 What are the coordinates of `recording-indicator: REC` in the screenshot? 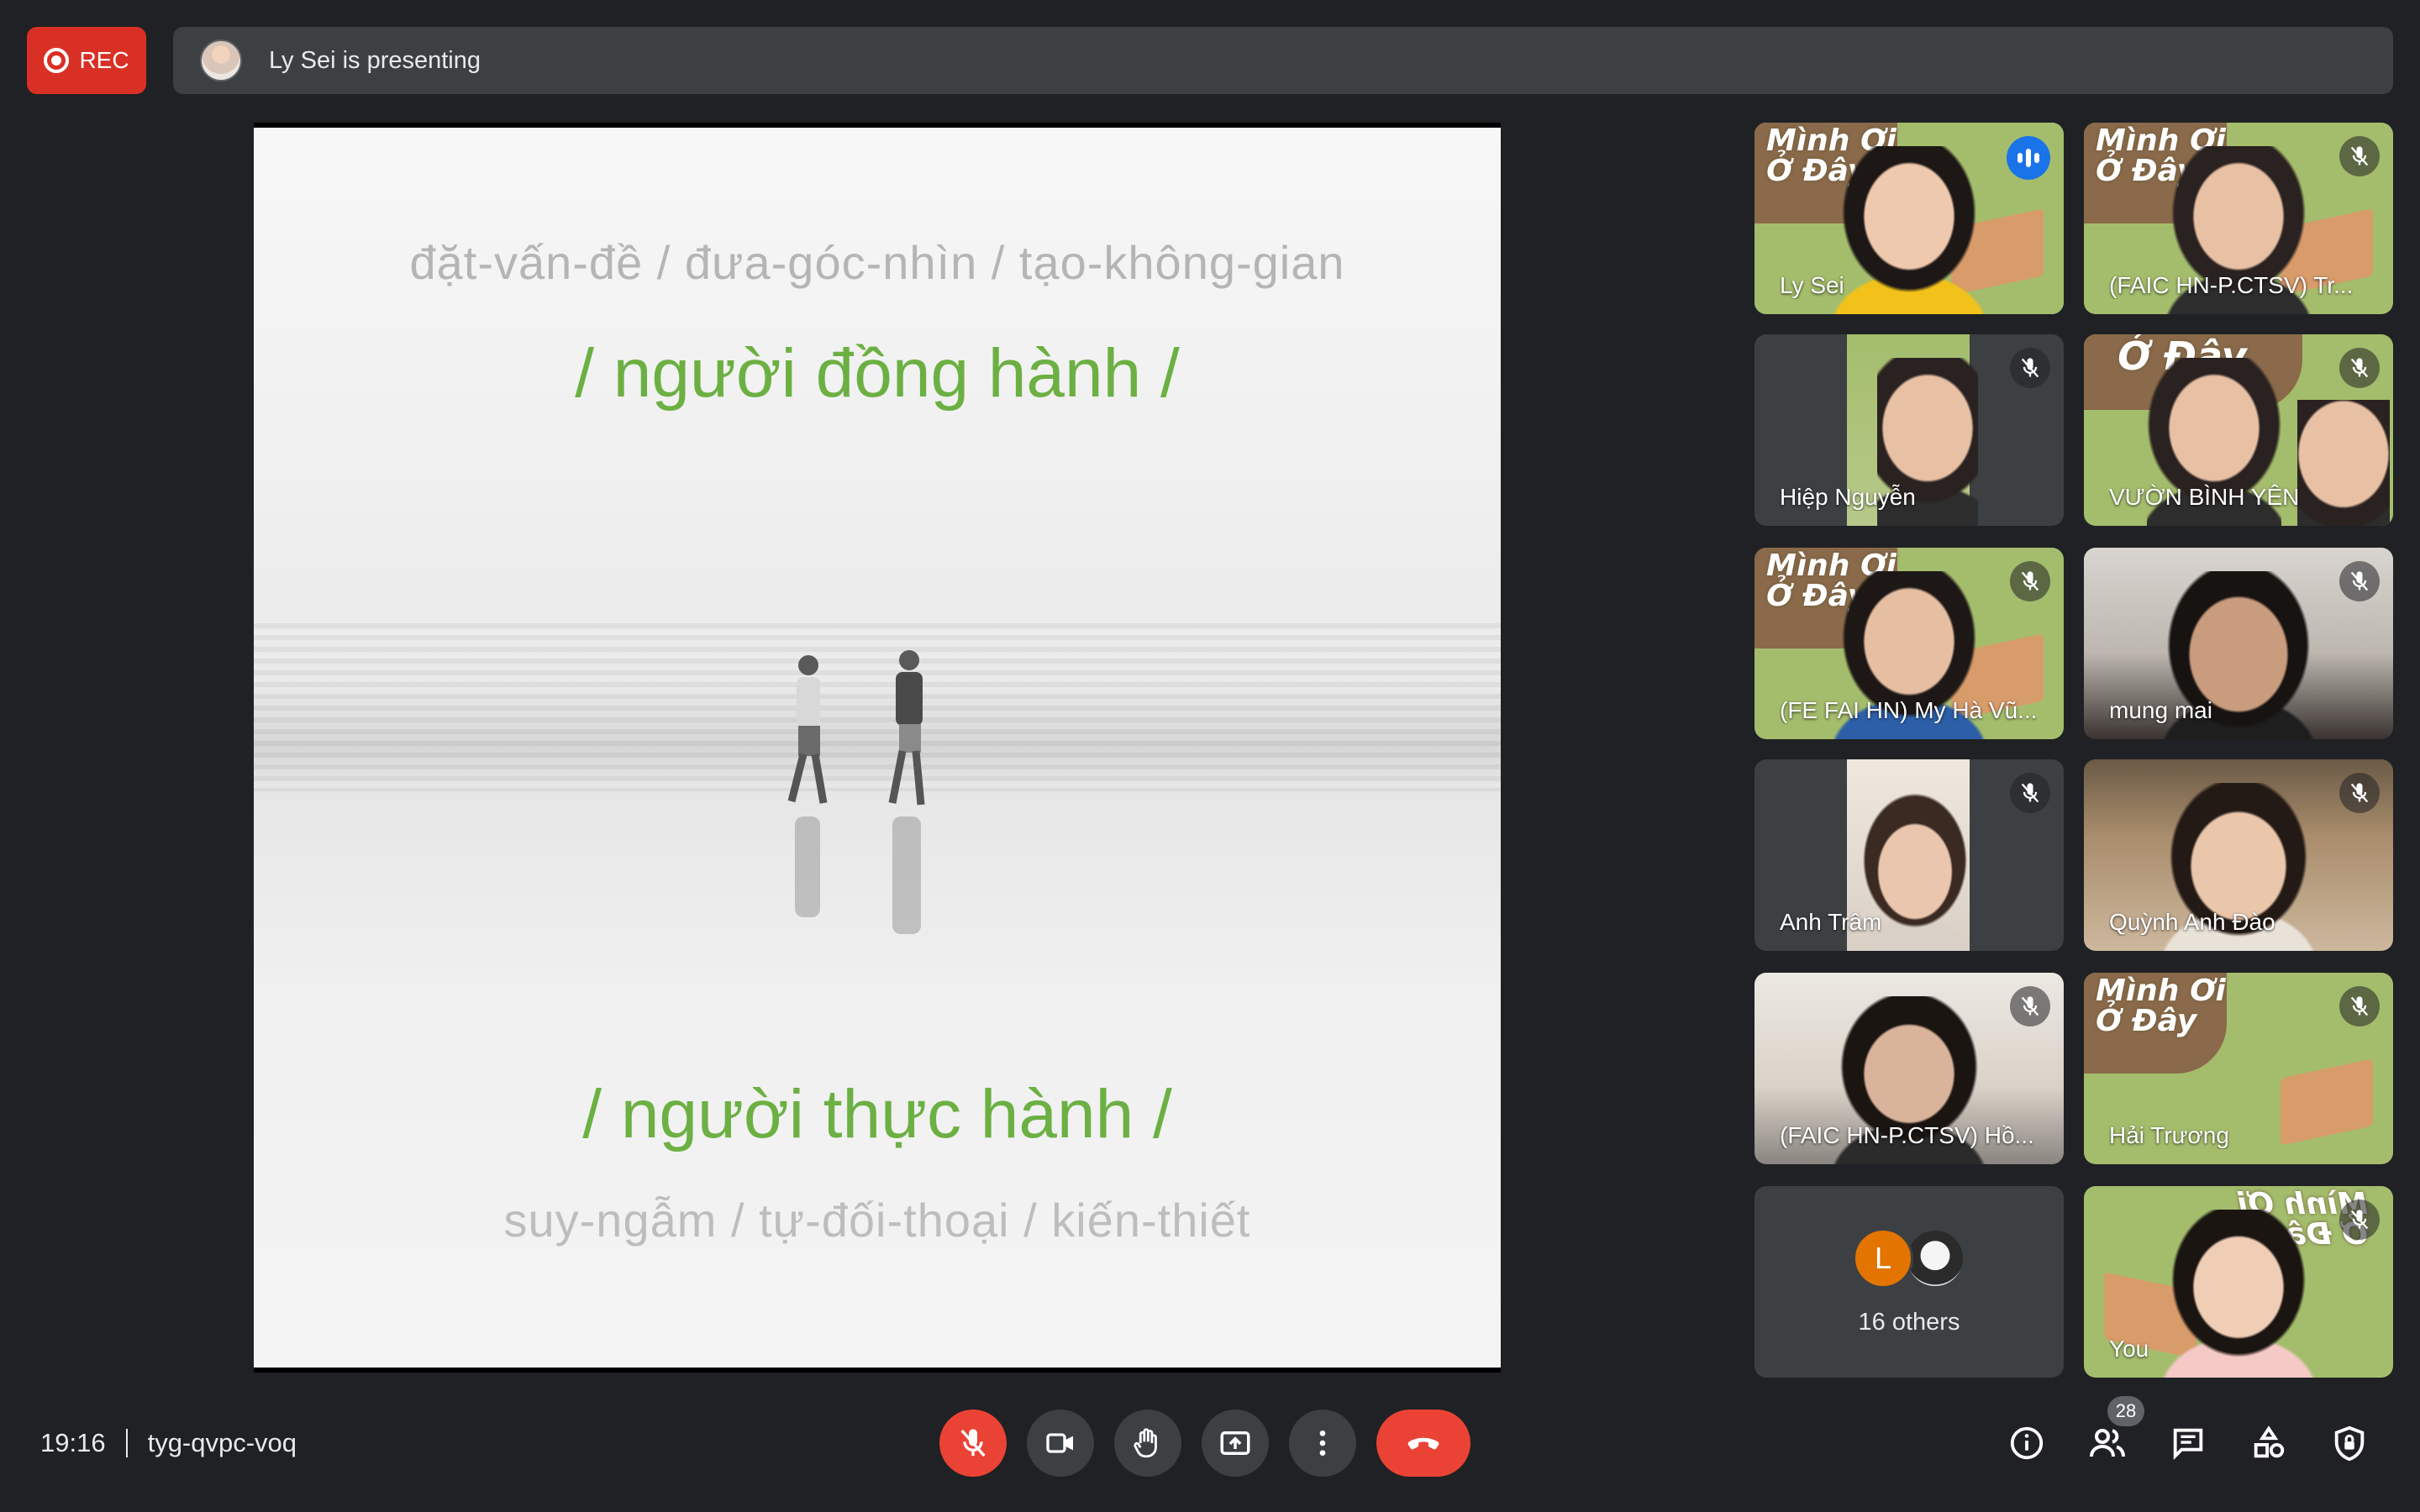 It's located at (86, 60).